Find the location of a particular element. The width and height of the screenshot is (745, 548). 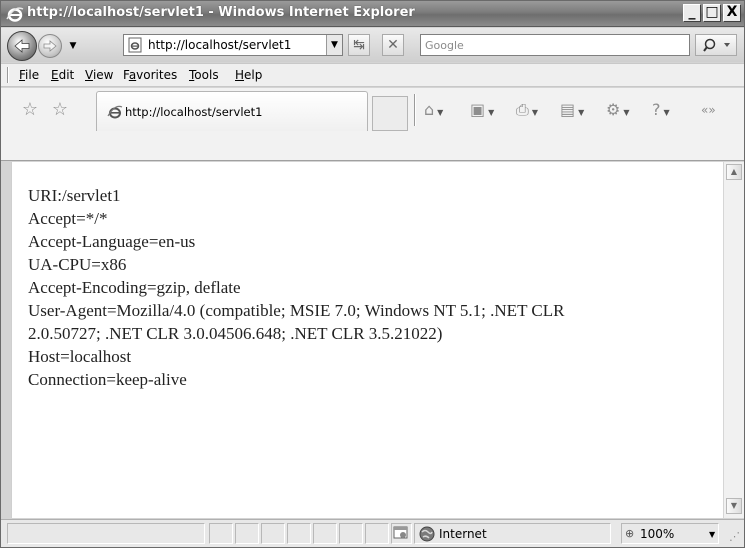

forward-button is located at coordinates (50, 46).